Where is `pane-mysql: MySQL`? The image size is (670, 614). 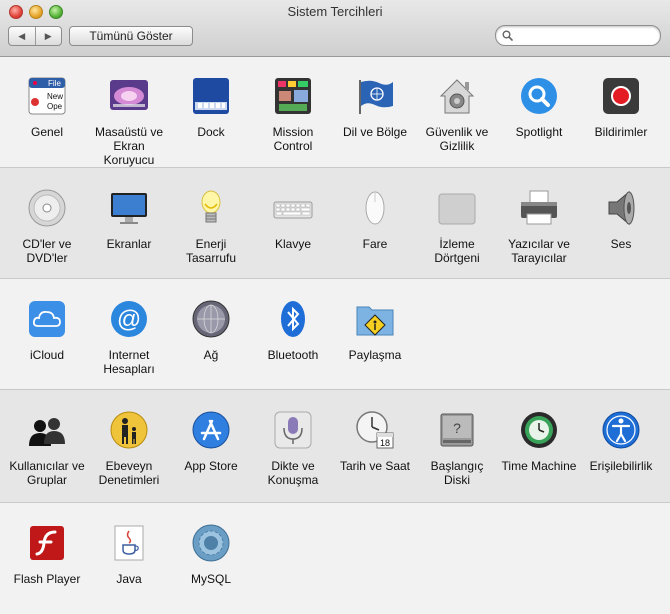
pane-mysql: MySQL is located at coordinates (211, 554).